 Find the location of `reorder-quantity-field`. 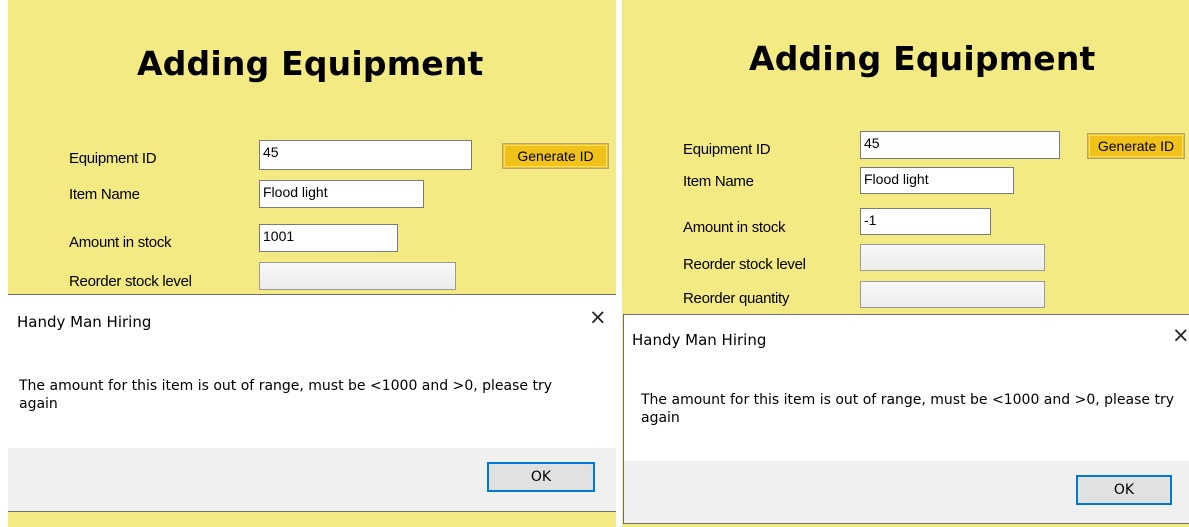

reorder-quantity-field is located at coordinates (952, 294).